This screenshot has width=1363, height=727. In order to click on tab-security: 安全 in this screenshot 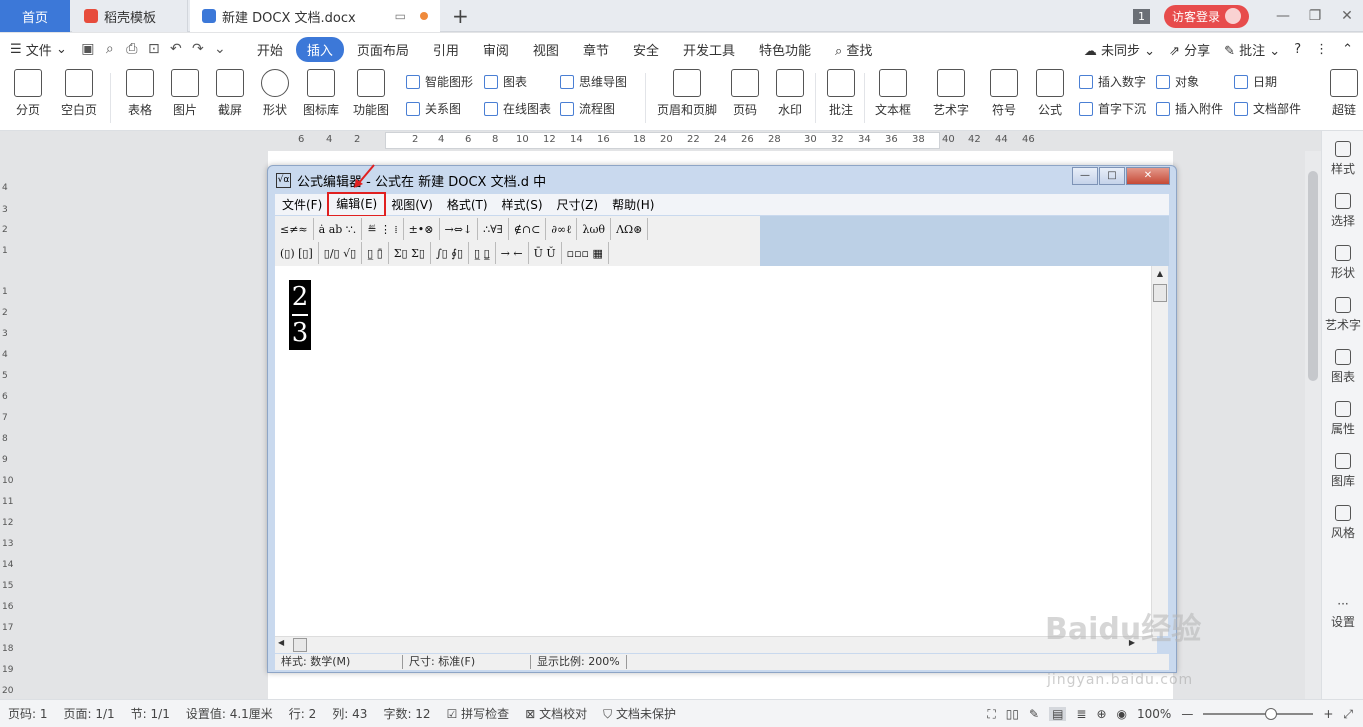, I will do `click(646, 49)`.